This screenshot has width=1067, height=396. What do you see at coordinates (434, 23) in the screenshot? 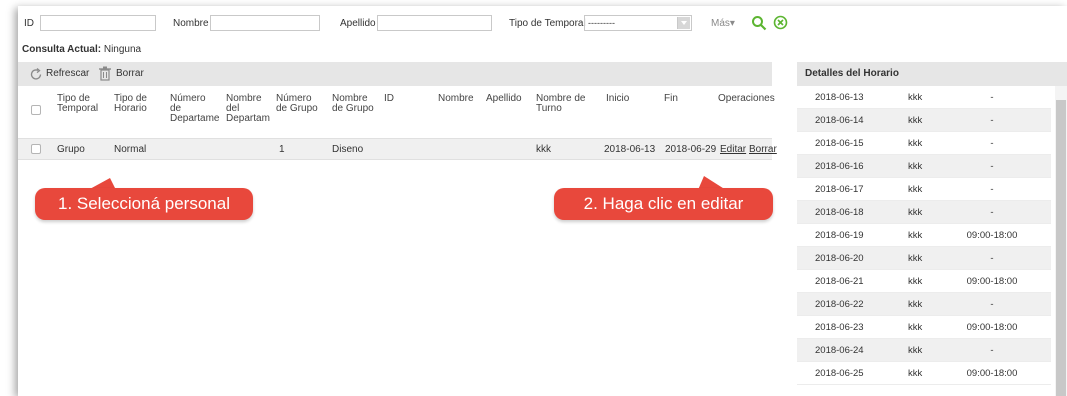
I see `apellido-input` at bounding box center [434, 23].